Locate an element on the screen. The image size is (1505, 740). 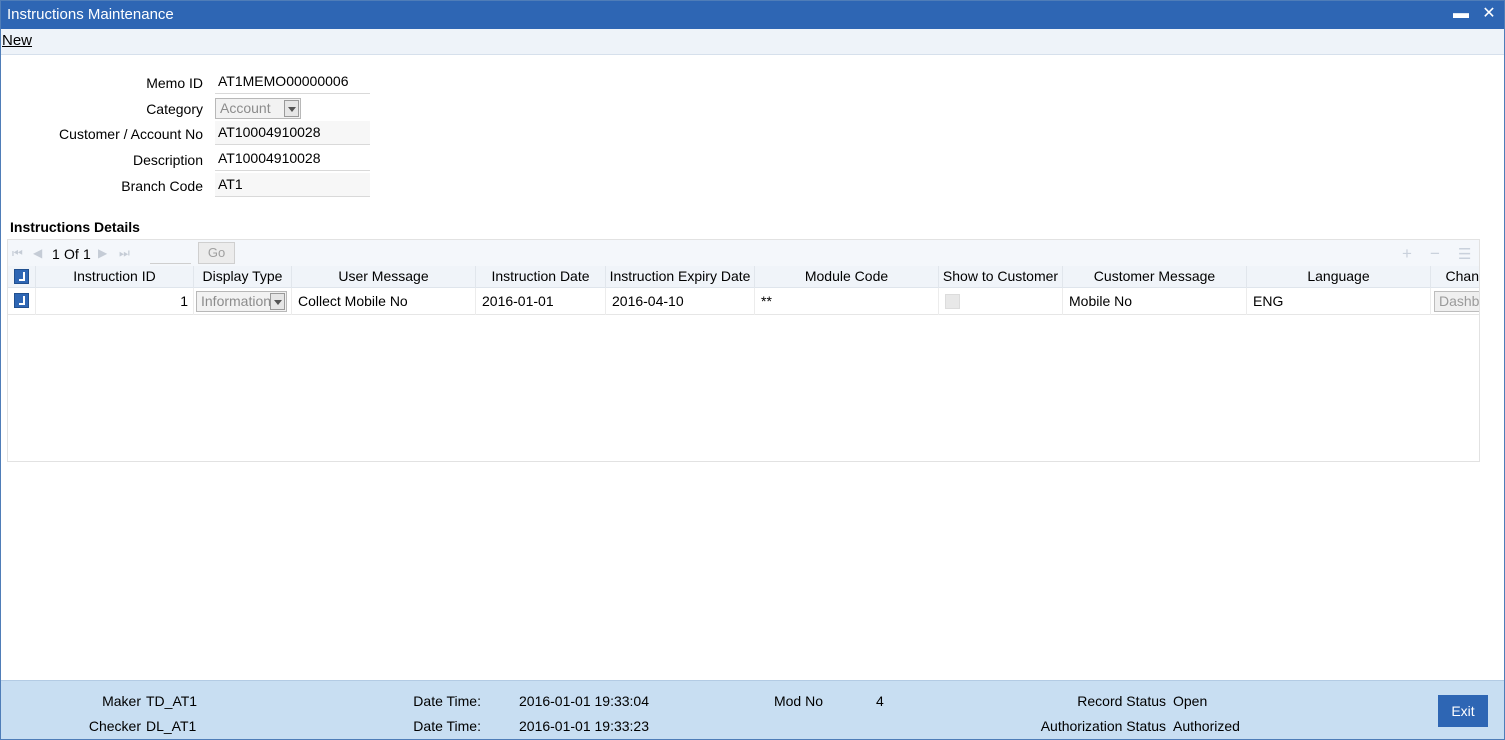
display-type-select: Information is located at coordinates (241, 301).